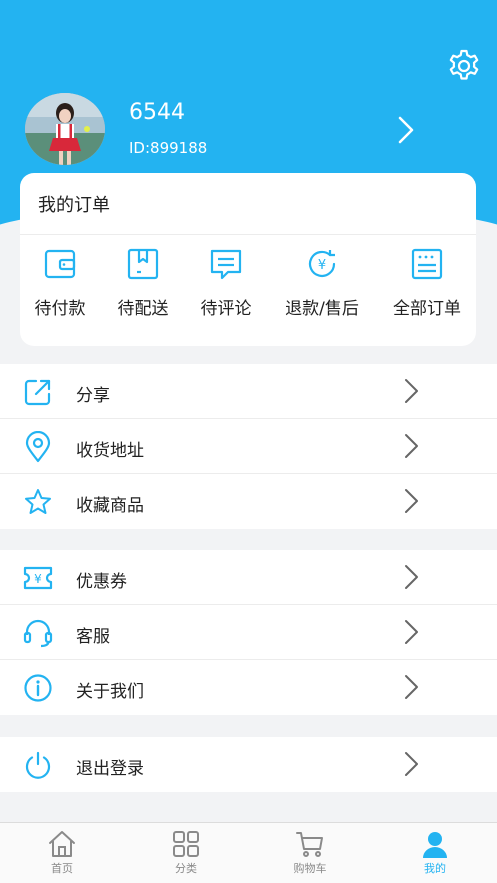 The width and height of the screenshot is (497, 883). I want to click on menu-item-logout: 退出登录, so click(248, 764).